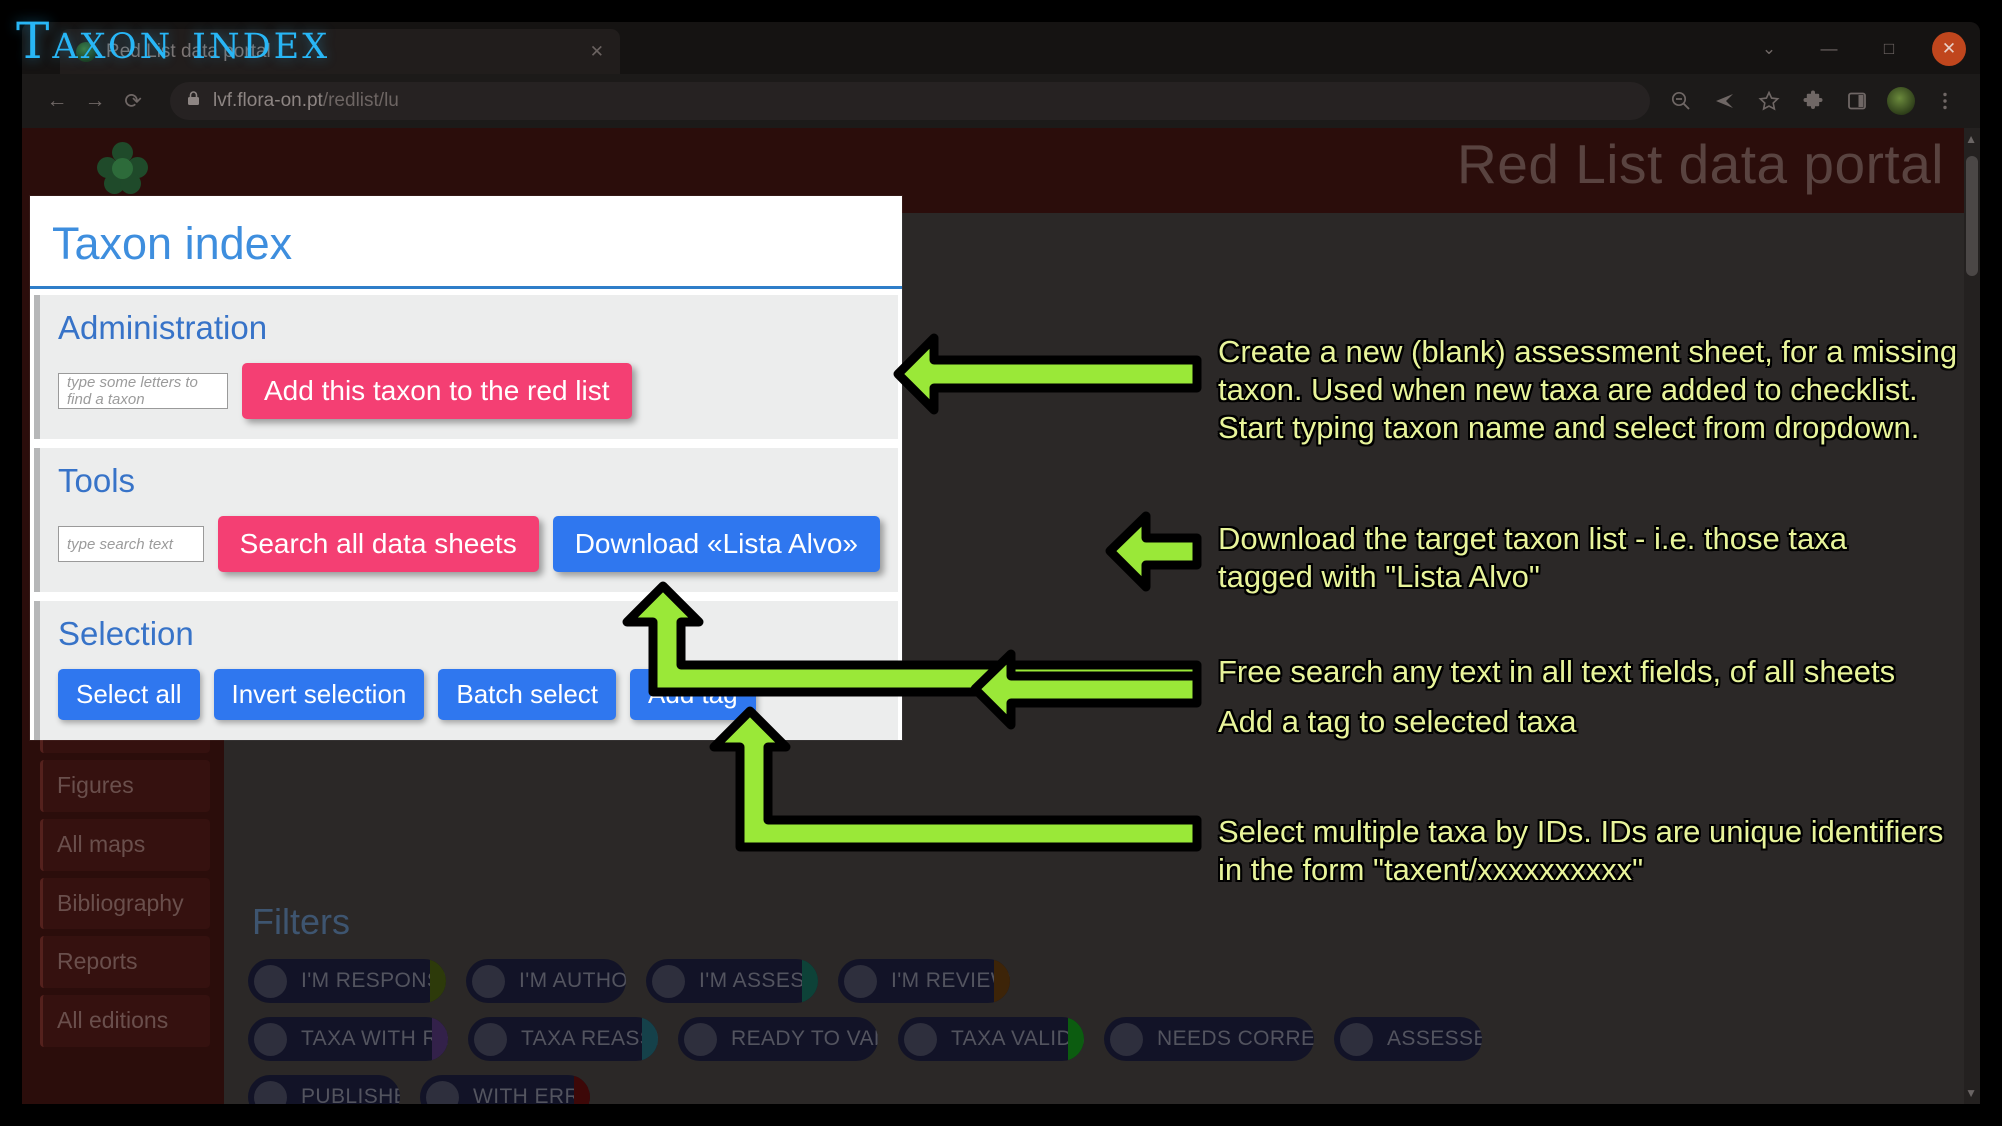 Image resolution: width=2002 pixels, height=1126 pixels. What do you see at coordinates (125, 903) in the screenshot?
I see `sidebar-item-bibliography: Bibliography` at bounding box center [125, 903].